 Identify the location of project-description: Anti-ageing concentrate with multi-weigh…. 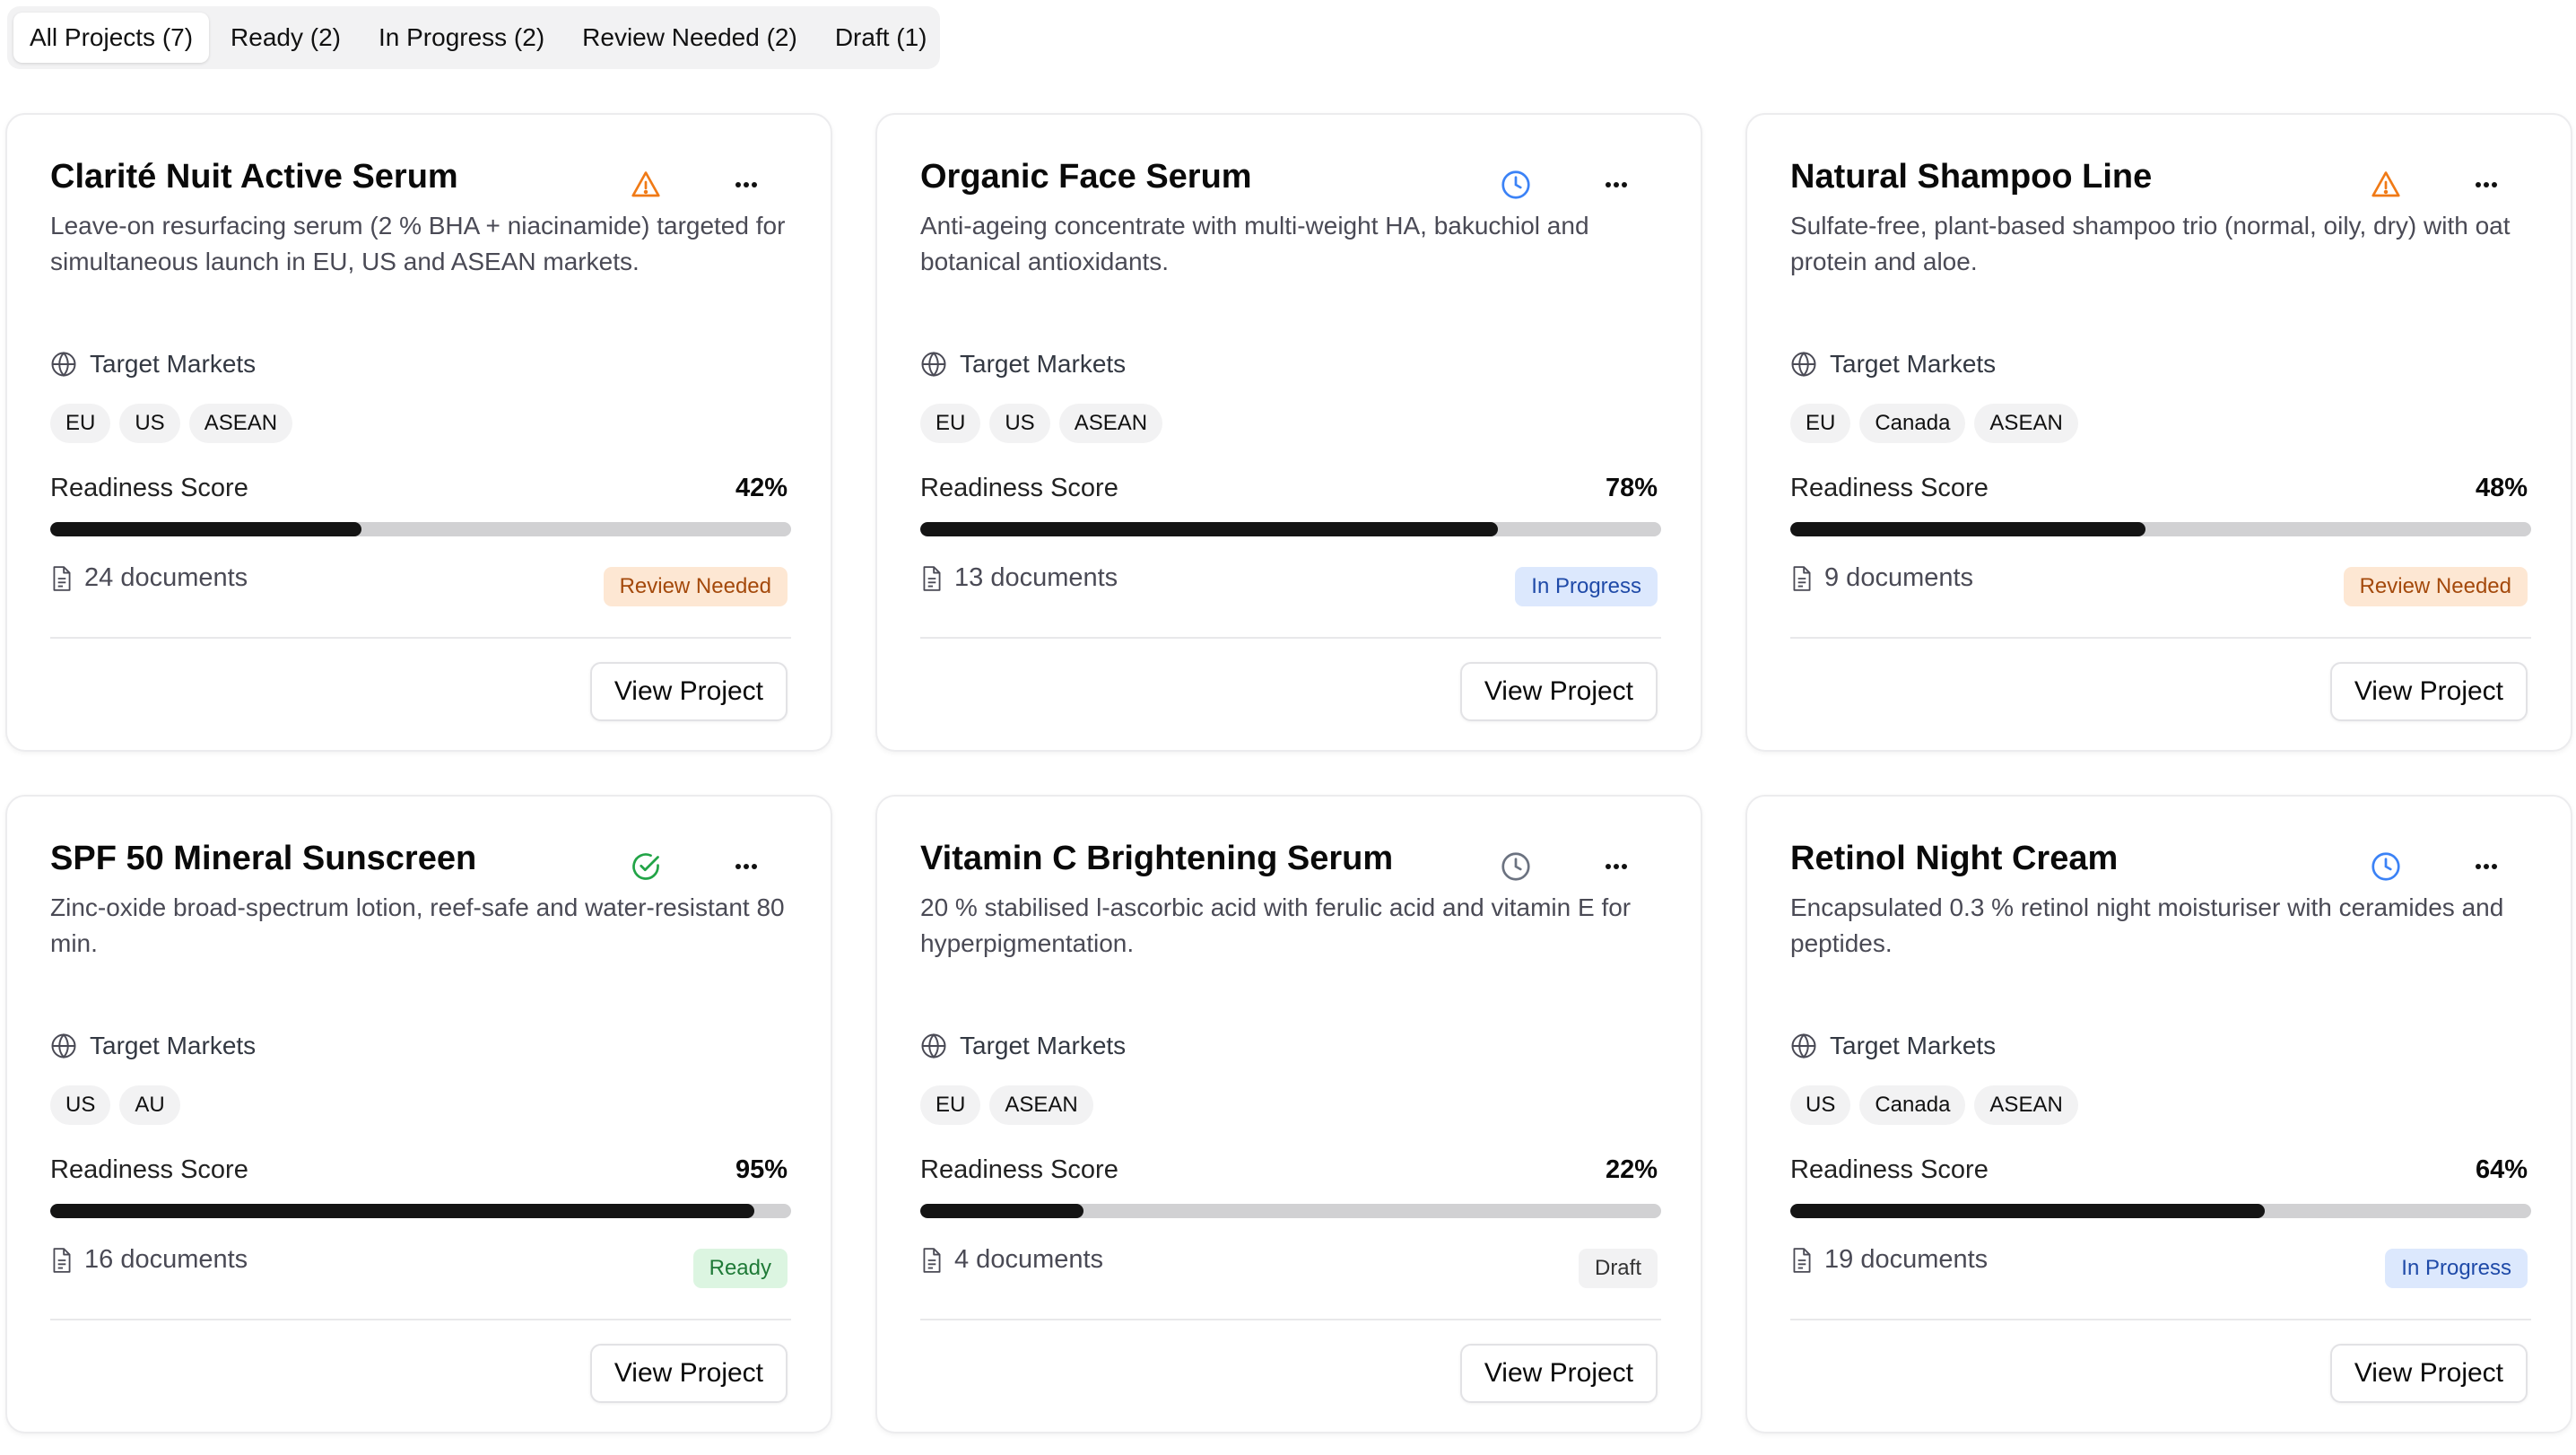
(1254, 243).